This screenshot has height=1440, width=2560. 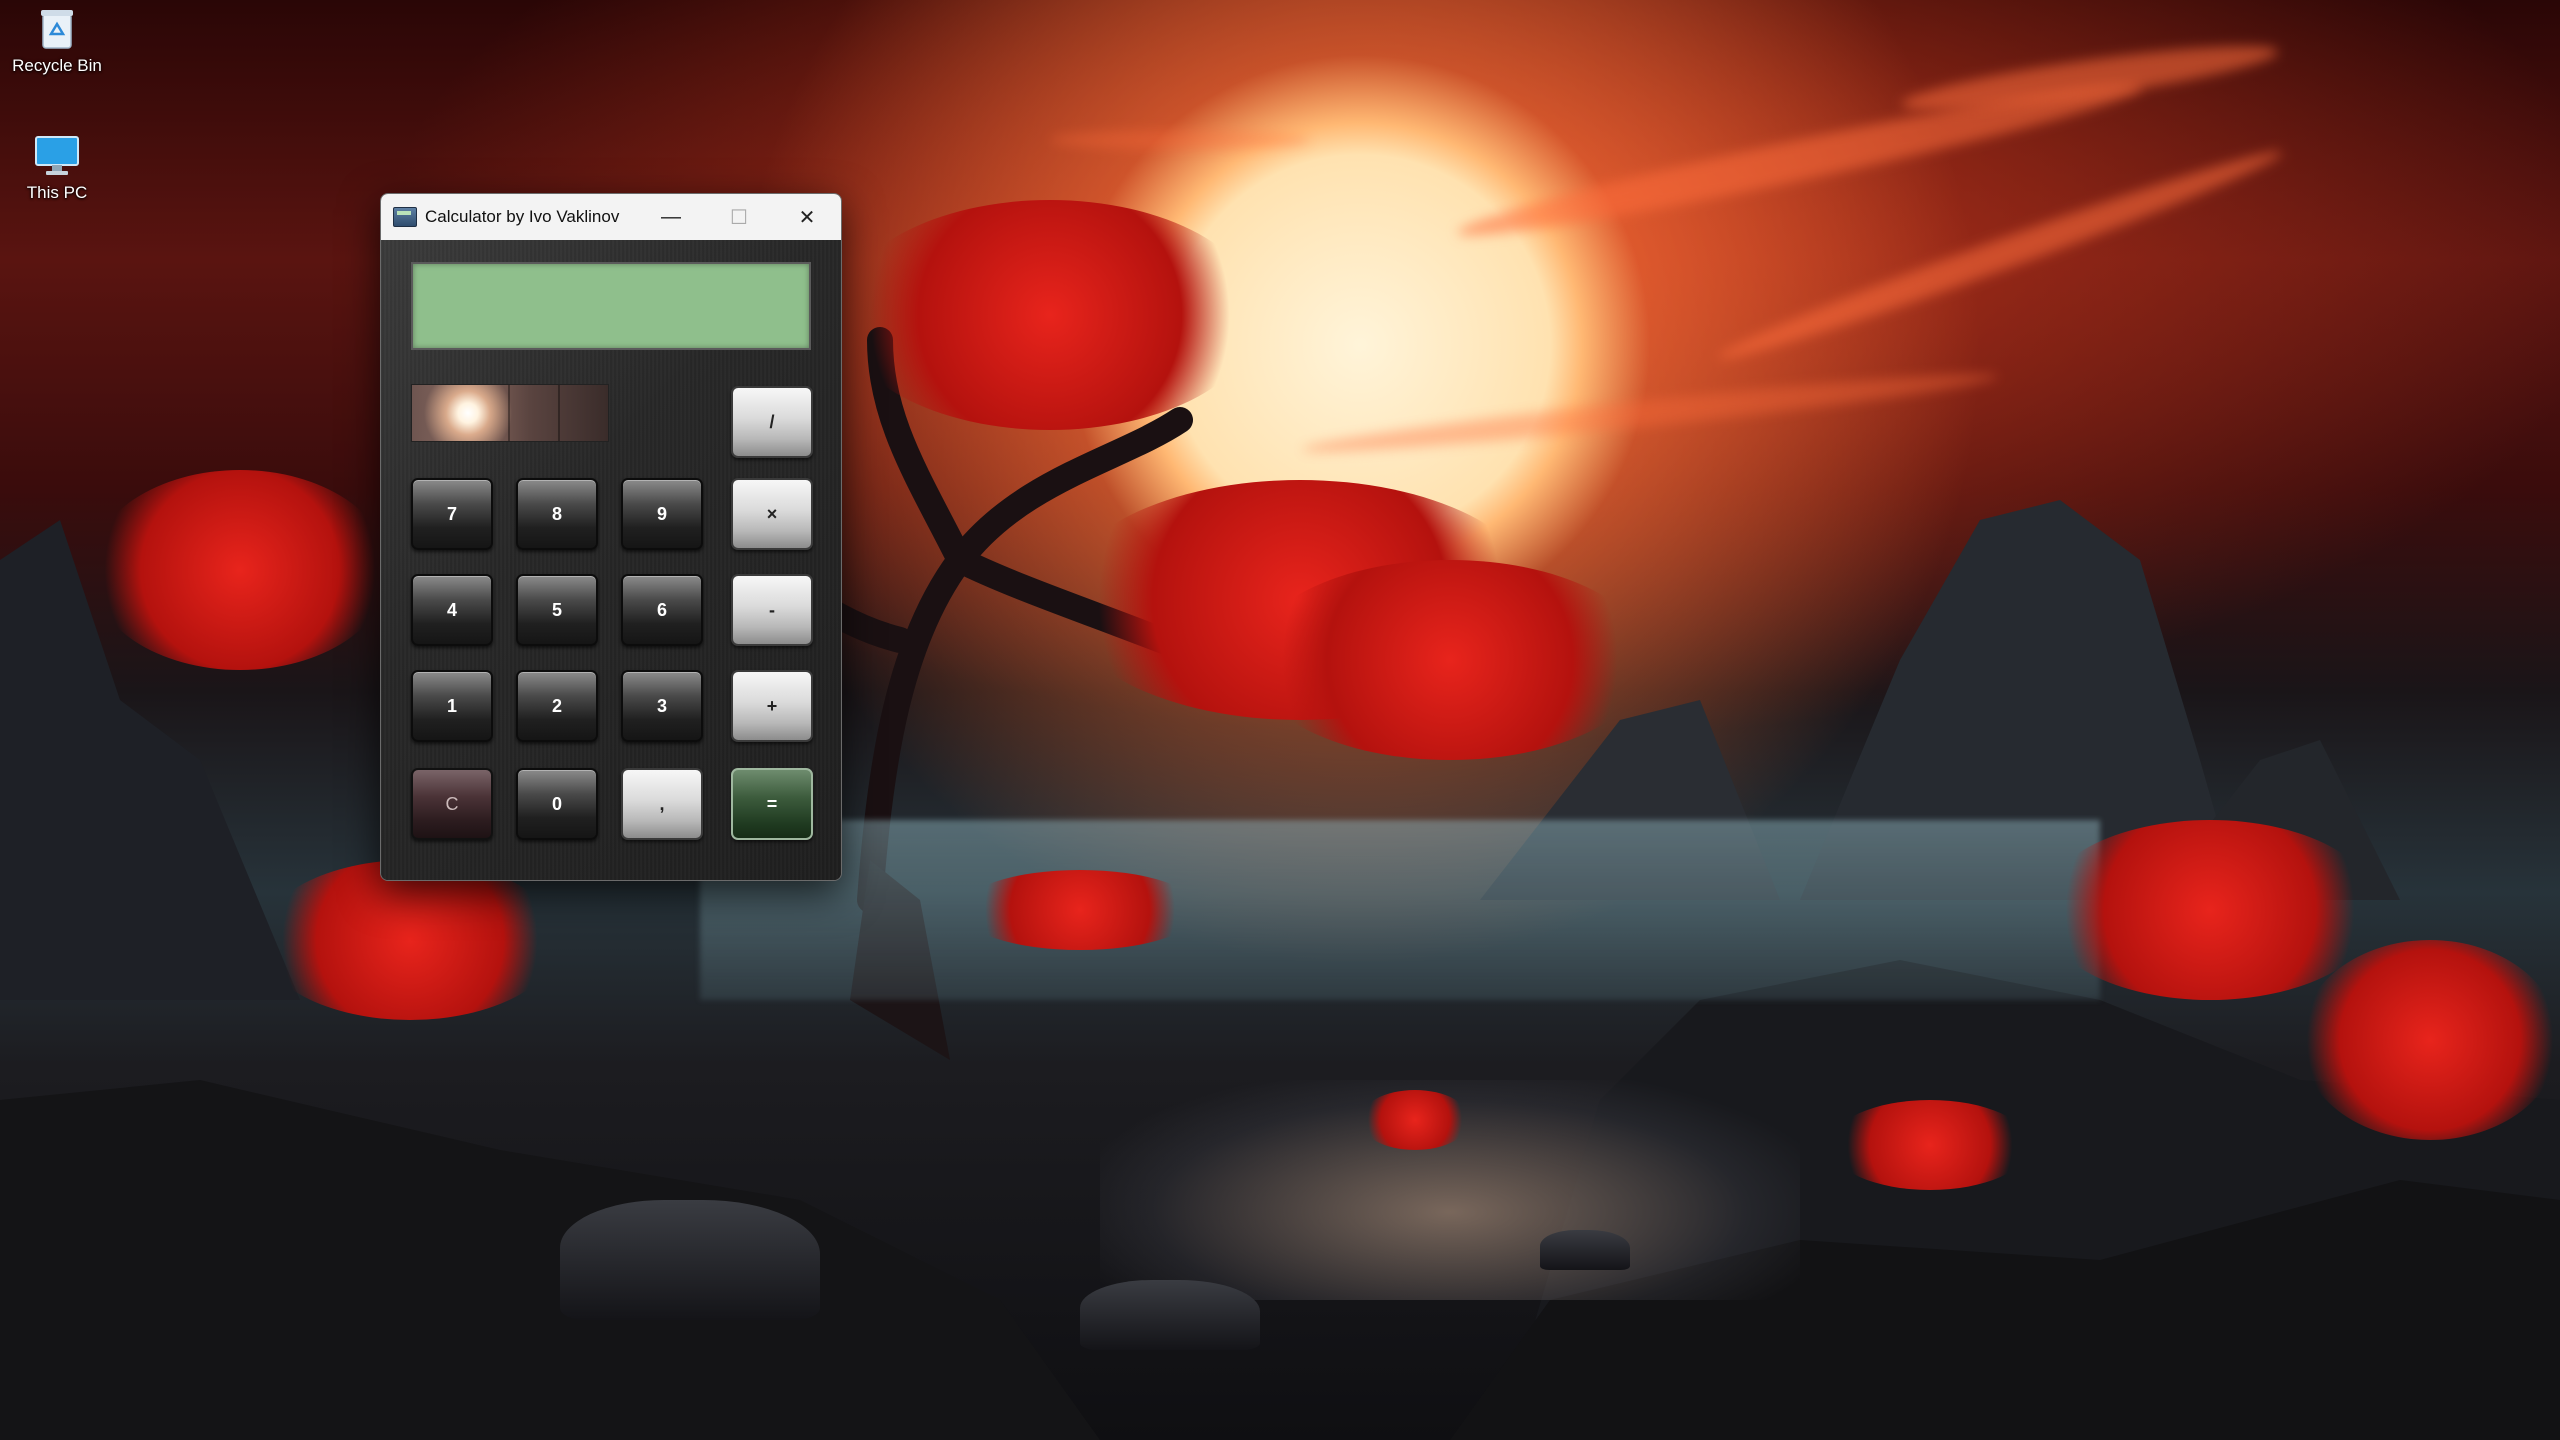 What do you see at coordinates (772, 422) in the screenshot?
I see `divide-button: /` at bounding box center [772, 422].